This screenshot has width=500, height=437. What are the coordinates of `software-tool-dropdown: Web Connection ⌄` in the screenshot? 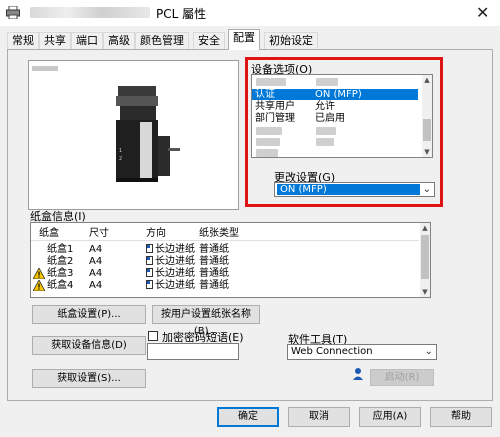 It's located at (362, 352).